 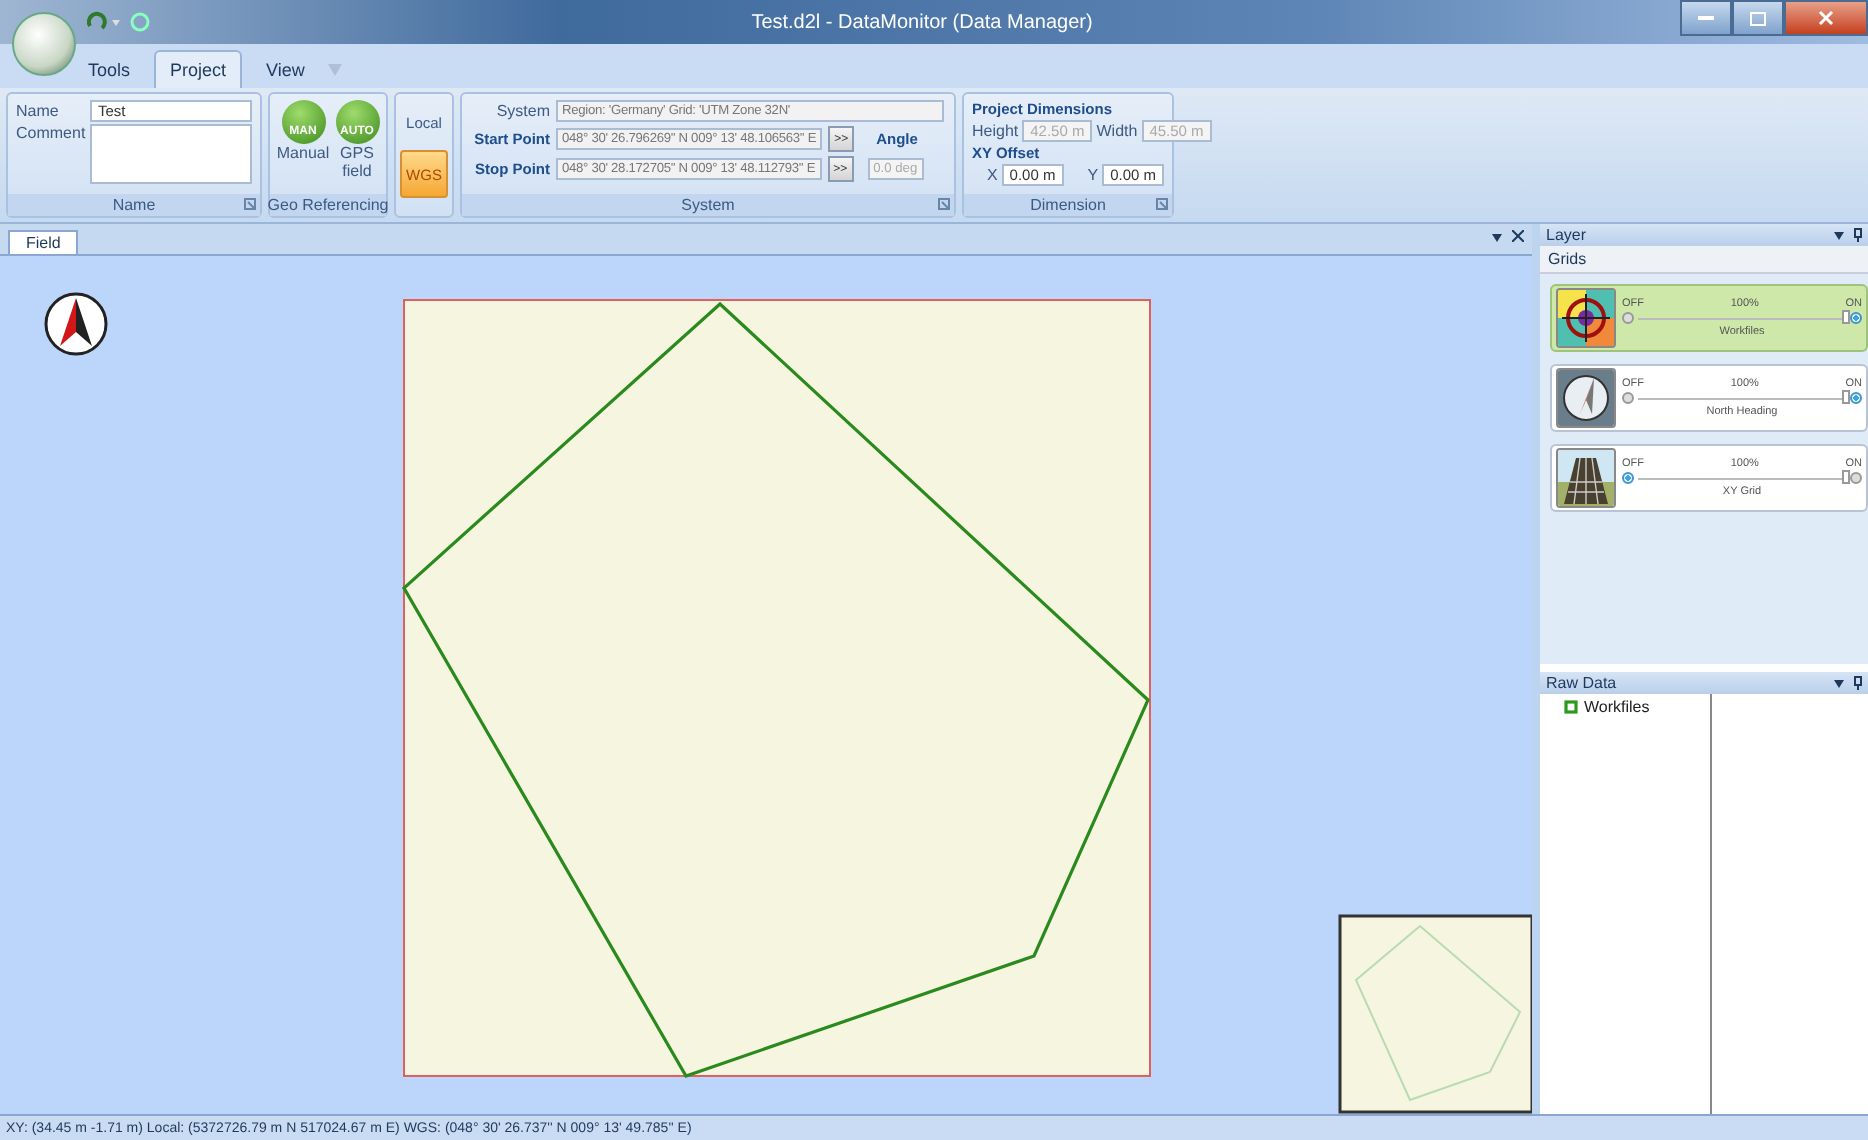 What do you see at coordinates (50, 133) in the screenshot?
I see `field-label: Comment` at bounding box center [50, 133].